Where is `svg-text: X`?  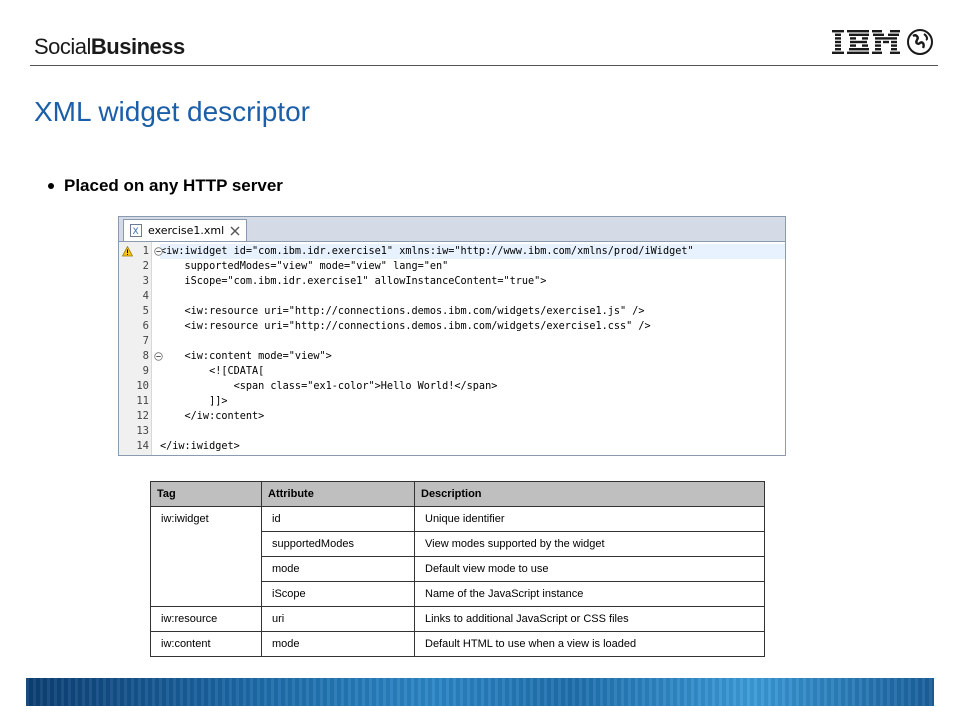
svg-text: X is located at coordinates (136, 232).